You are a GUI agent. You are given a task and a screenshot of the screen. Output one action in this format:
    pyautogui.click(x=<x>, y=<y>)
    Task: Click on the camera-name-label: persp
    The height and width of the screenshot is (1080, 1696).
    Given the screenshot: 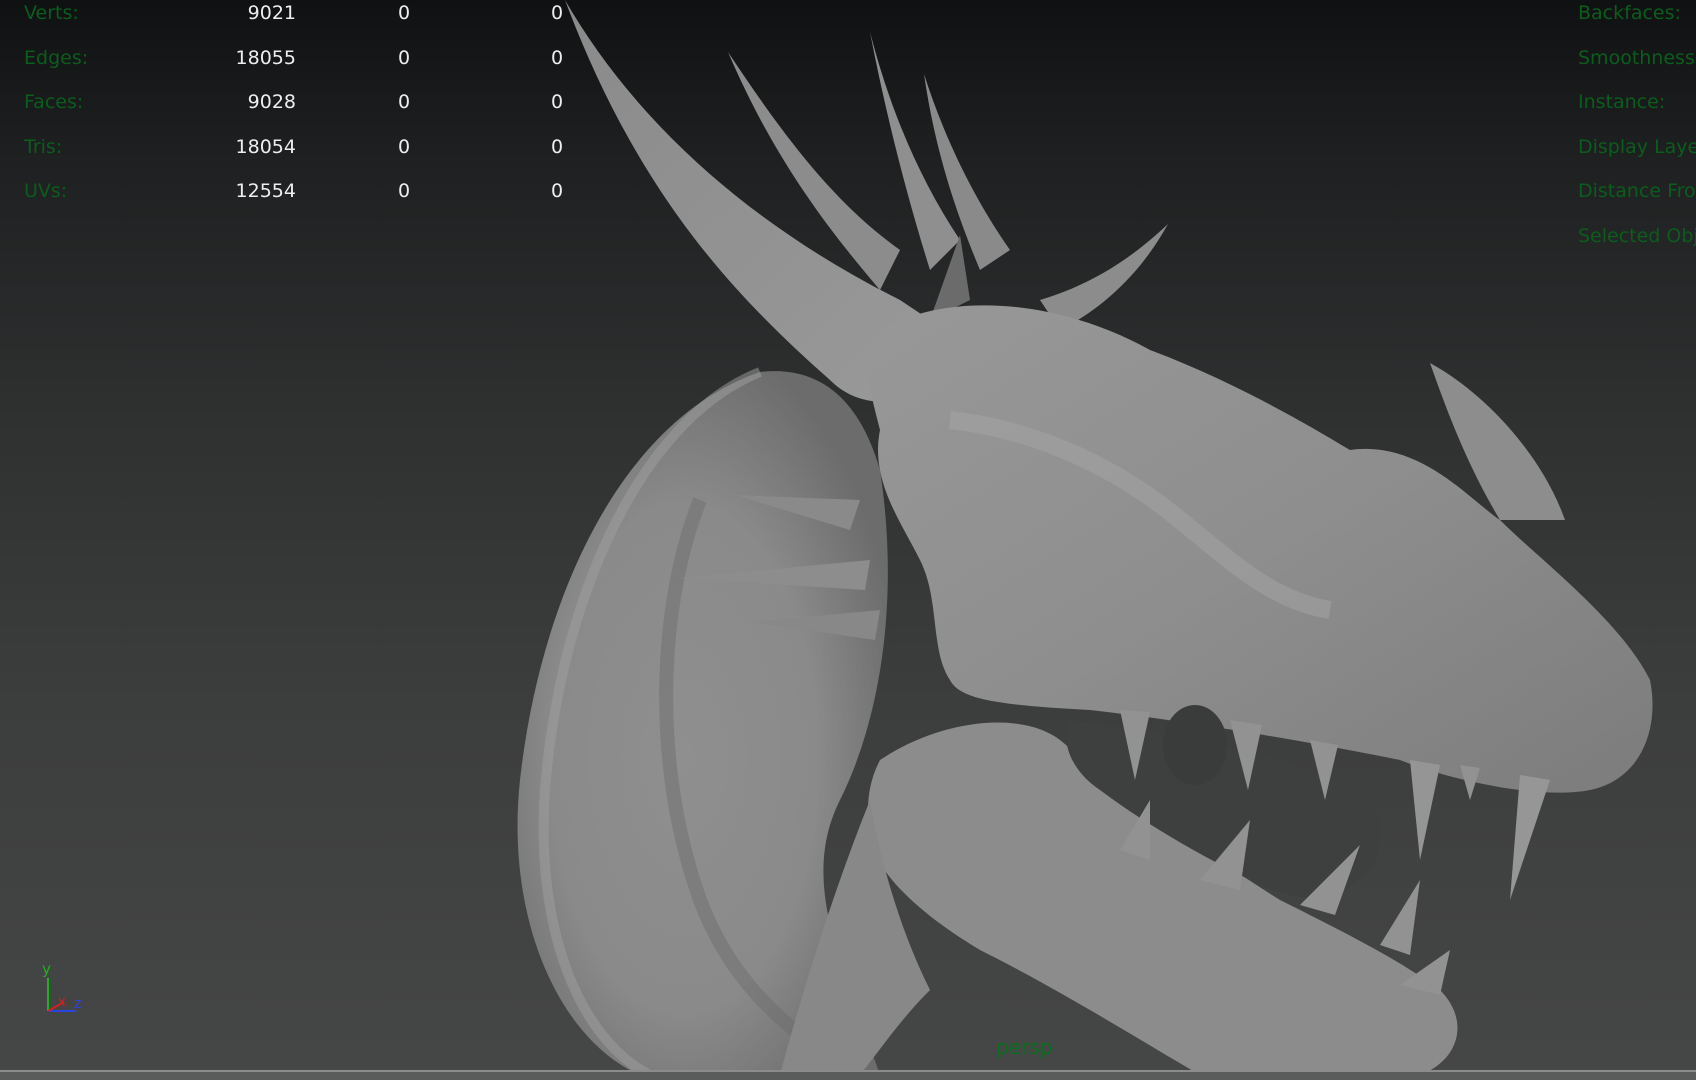 What is the action you would take?
    pyautogui.click(x=1024, y=1047)
    